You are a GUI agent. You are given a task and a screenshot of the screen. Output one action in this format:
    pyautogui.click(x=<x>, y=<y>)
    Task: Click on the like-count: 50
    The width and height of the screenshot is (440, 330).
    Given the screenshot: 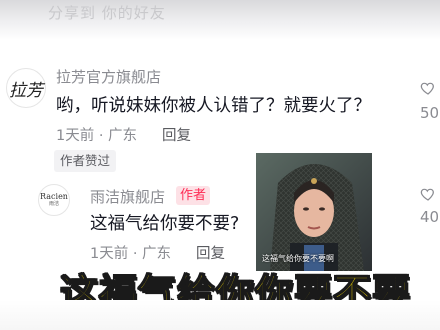 What is the action you would take?
    pyautogui.click(x=430, y=113)
    